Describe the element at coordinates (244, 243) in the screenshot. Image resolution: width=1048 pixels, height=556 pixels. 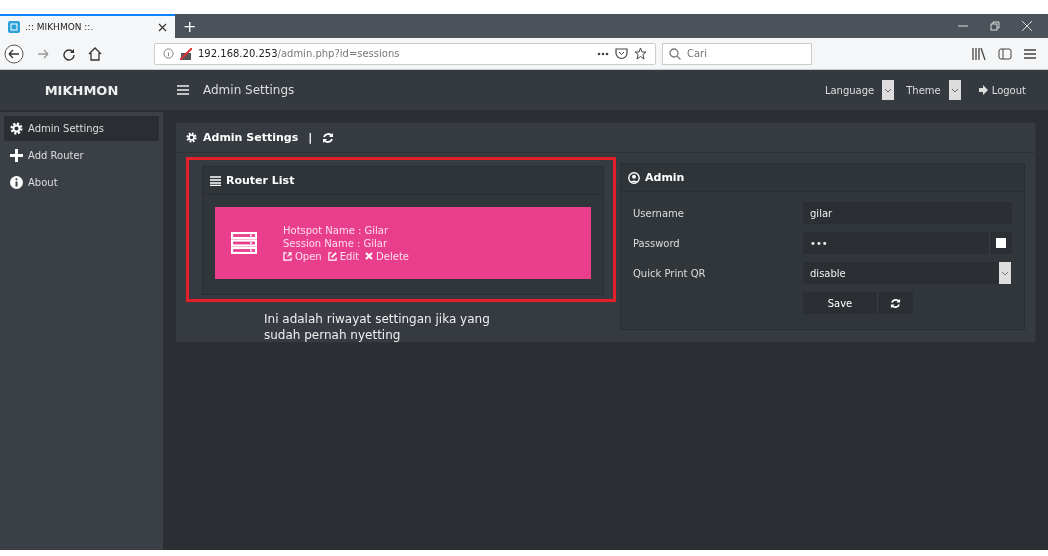
I see `server-icon` at that location.